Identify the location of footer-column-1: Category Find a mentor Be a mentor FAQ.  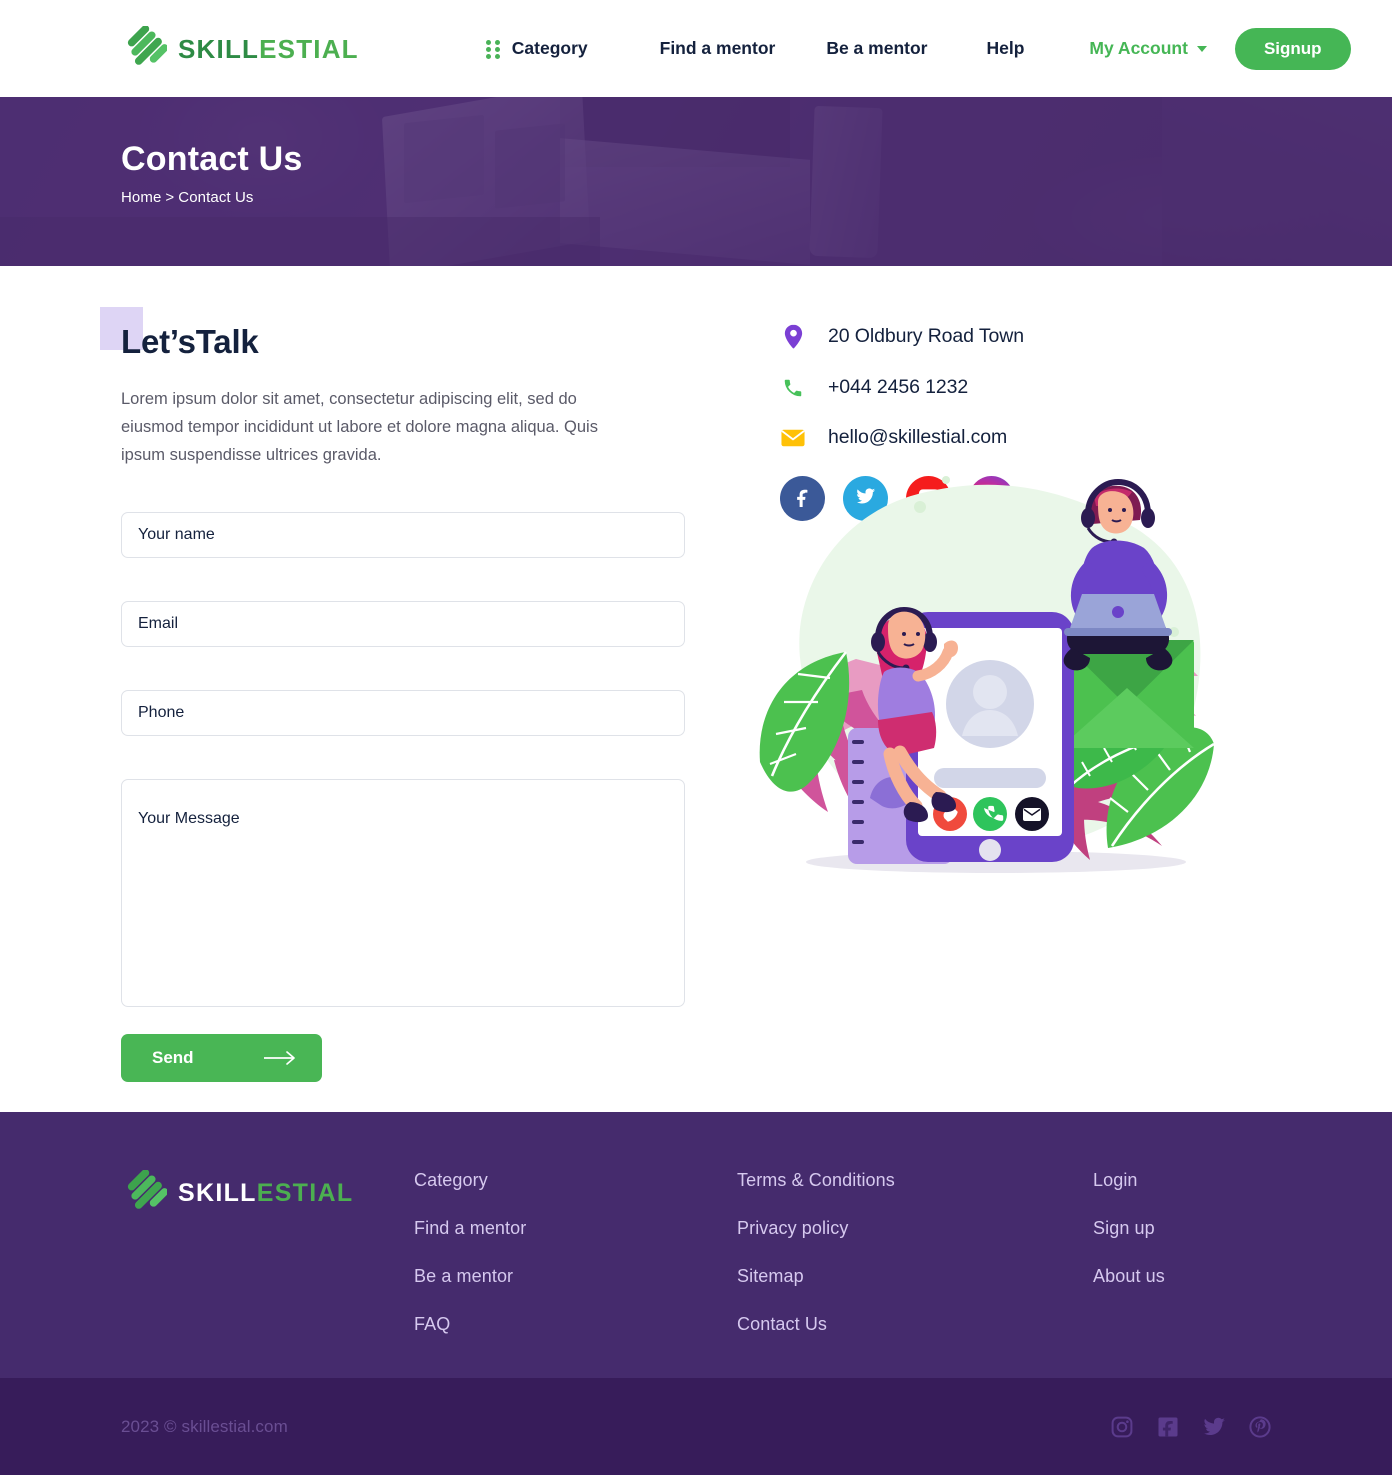
(575, 1274).